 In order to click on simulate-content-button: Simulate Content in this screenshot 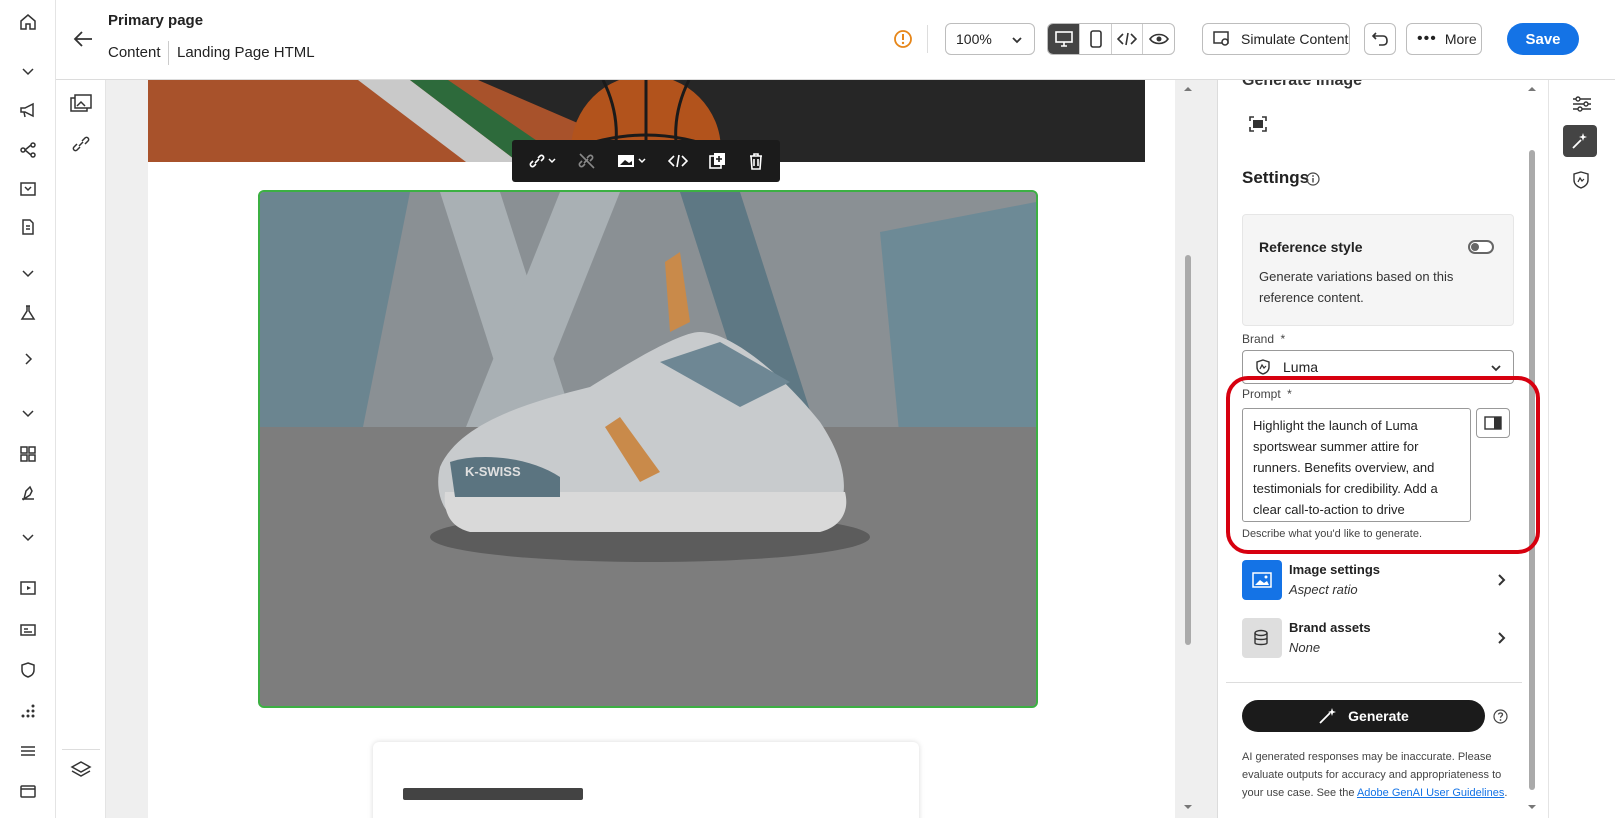, I will do `click(1276, 39)`.